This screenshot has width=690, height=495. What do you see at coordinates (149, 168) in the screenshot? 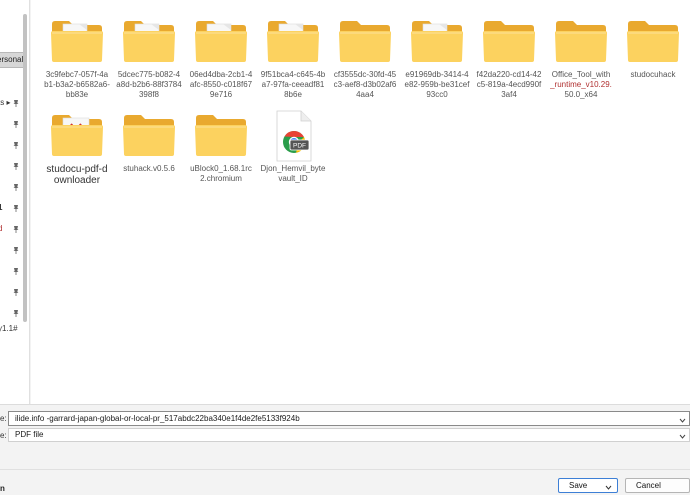
I see `item-name: stuhack.v0.5.6` at bounding box center [149, 168].